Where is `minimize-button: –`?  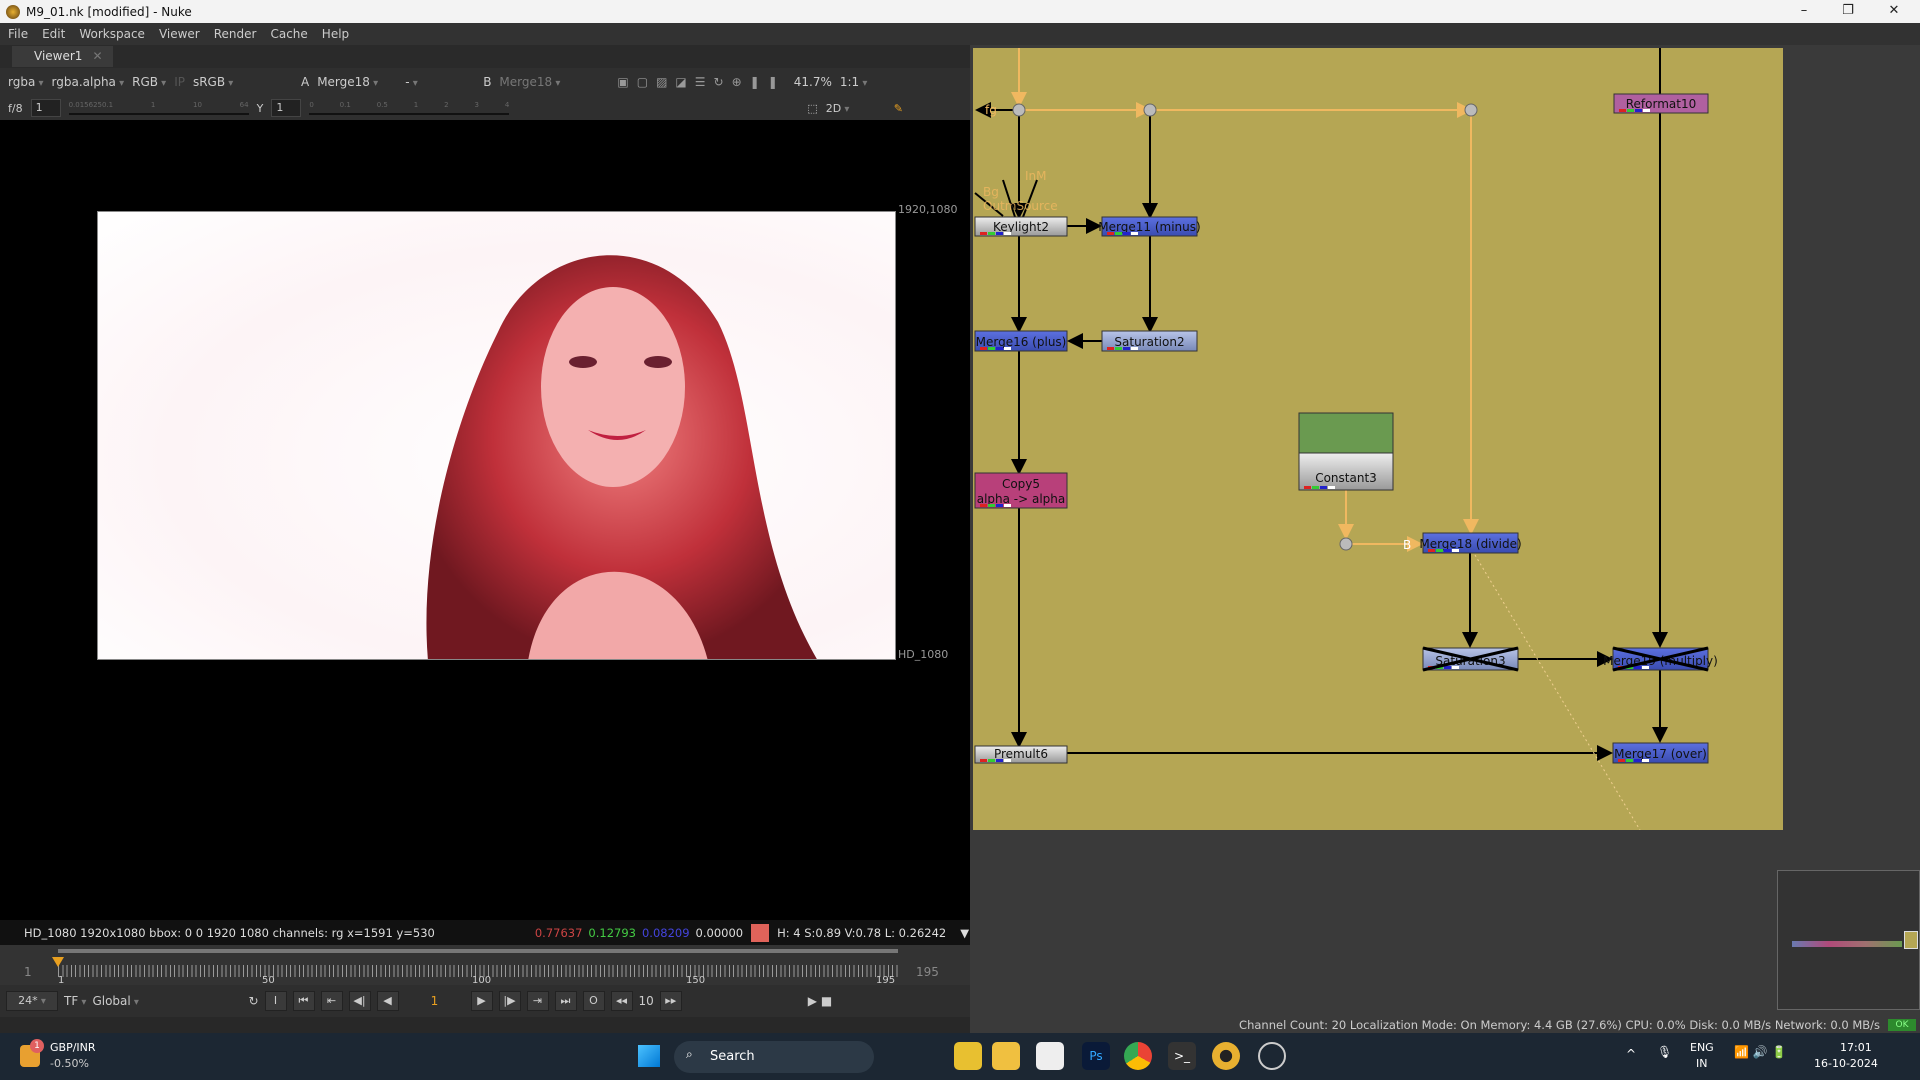 minimize-button: – is located at coordinates (1804, 11).